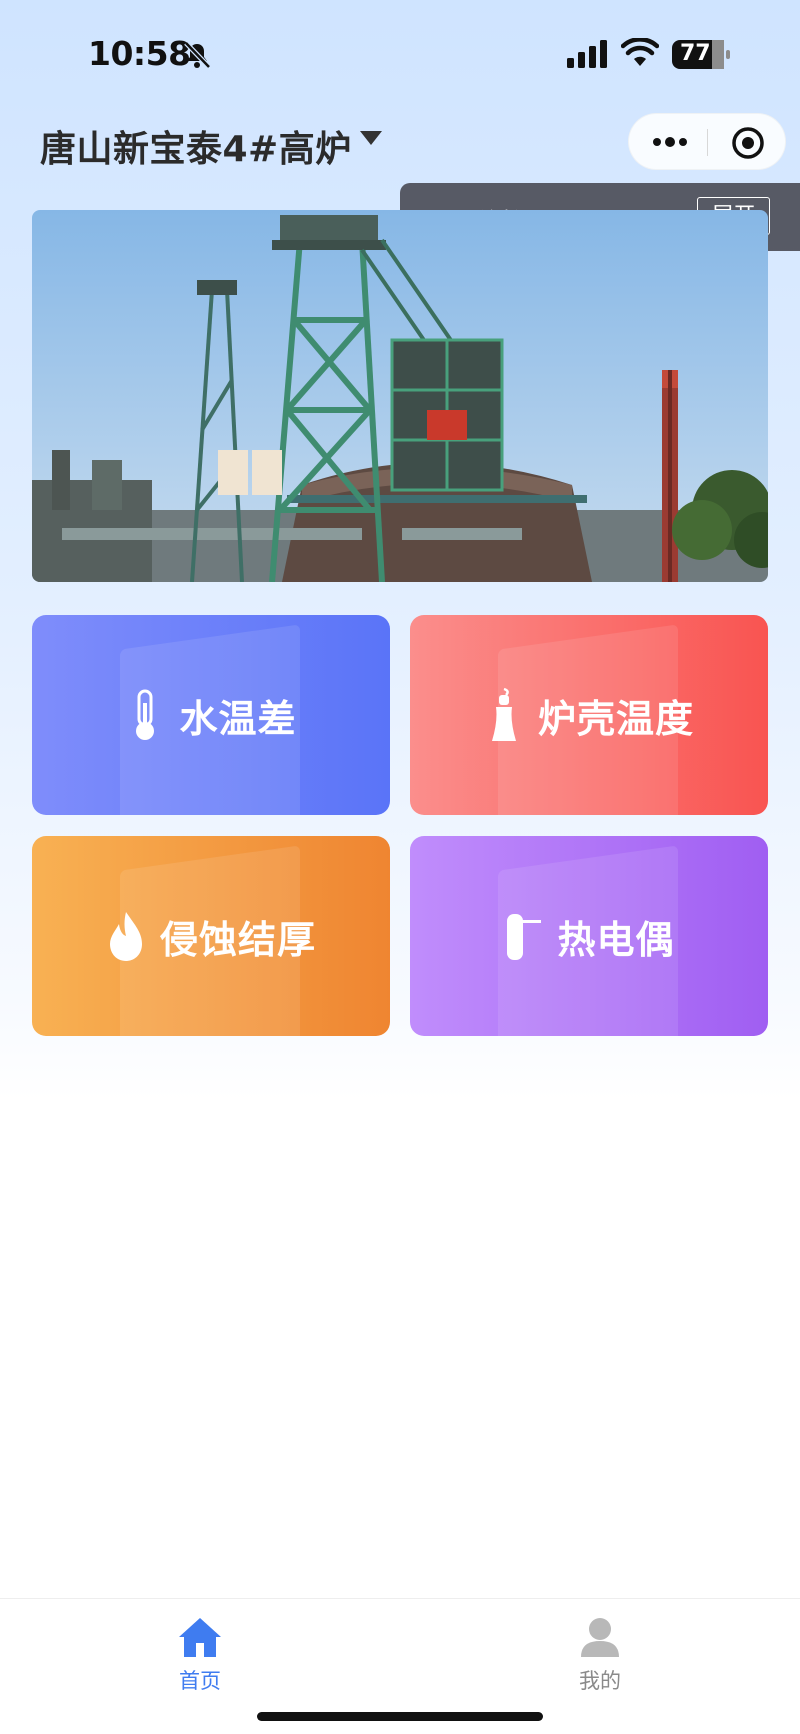  What do you see at coordinates (145, 714) in the screenshot?
I see `thermometer-icon` at bounding box center [145, 714].